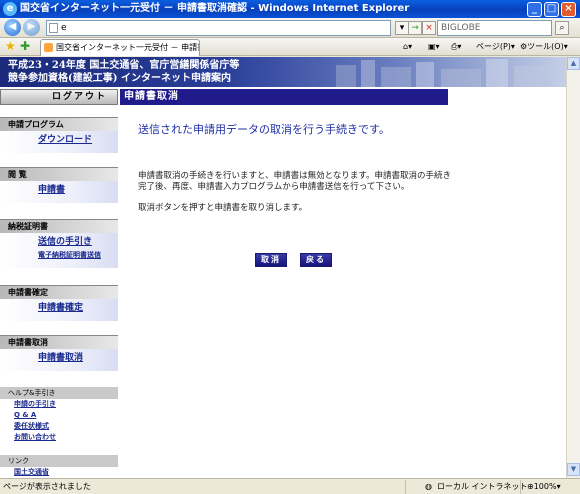  What do you see at coordinates (59, 226) in the screenshot?
I see `nav-section-head: 納税証明書` at bounding box center [59, 226].